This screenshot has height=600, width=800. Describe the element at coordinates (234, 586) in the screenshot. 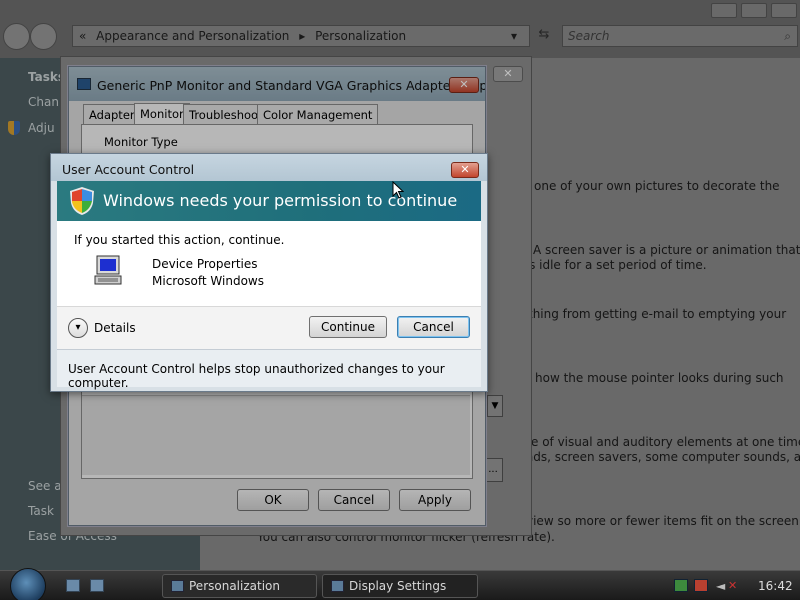

I see `taskbar-button-label: Personalization` at that location.